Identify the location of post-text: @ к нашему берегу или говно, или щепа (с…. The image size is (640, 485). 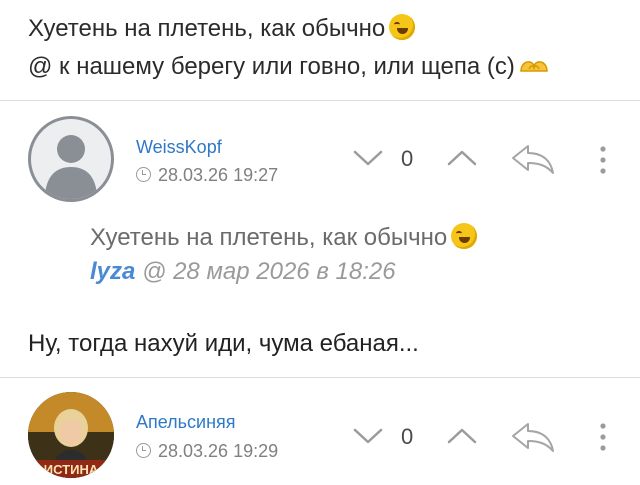
(271, 66).